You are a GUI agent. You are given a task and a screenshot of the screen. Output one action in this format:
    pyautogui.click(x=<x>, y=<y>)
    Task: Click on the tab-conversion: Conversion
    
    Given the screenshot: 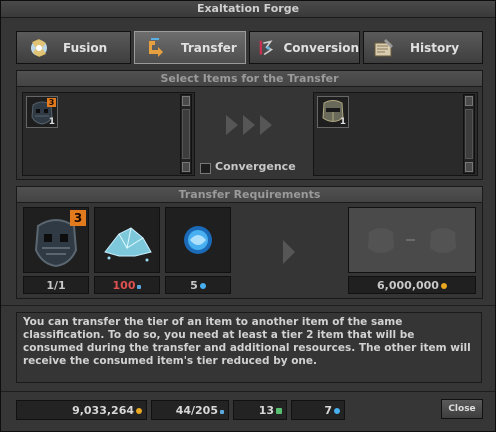 What is the action you would take?
    pyautogui.click(x=304, y=47)
    